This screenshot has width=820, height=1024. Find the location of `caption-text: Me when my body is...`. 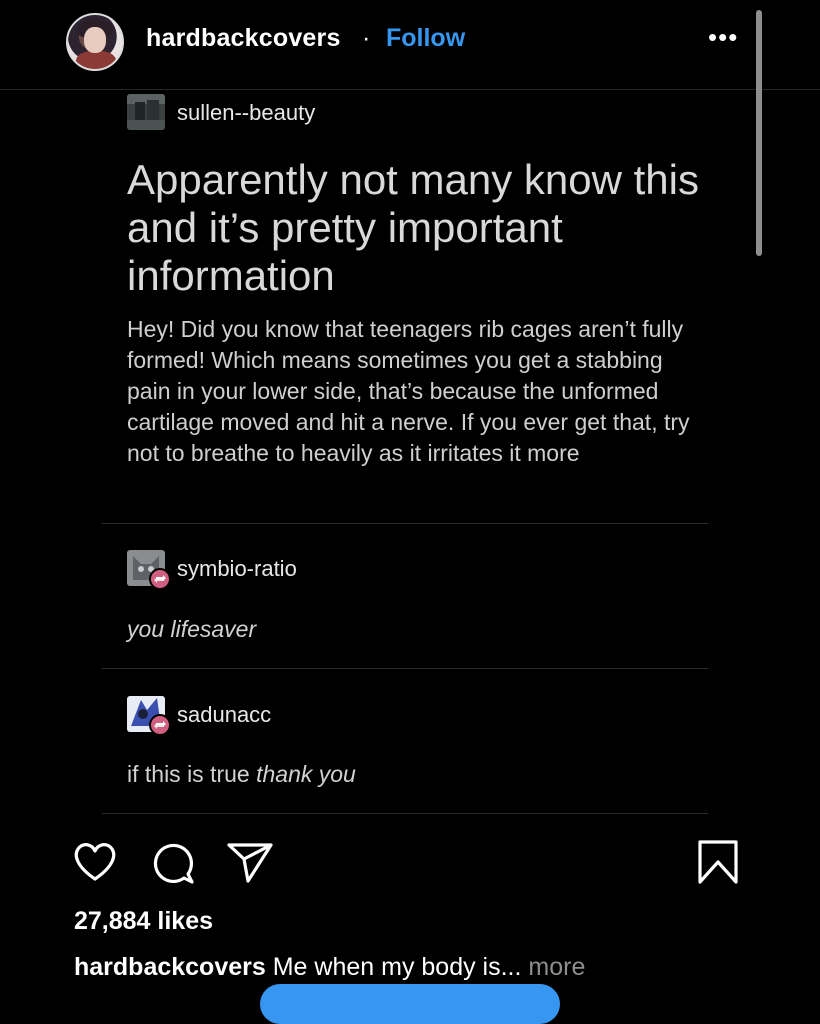

caption-text: Me when my body is... is located at coordinates (397, 967).